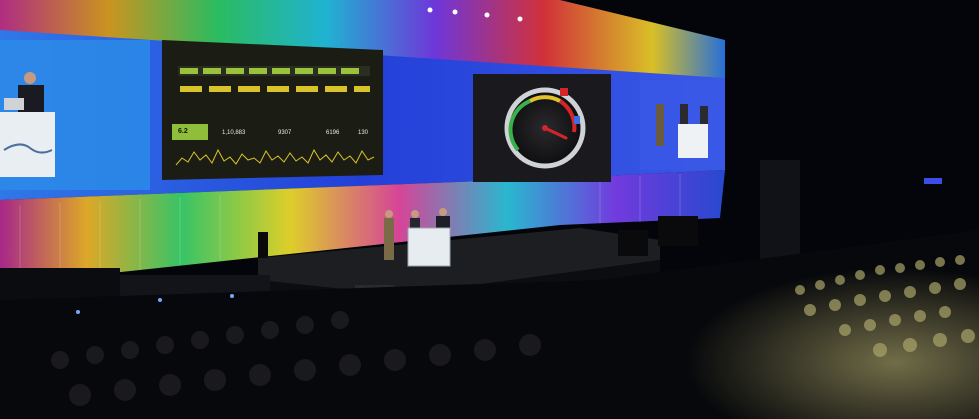 This screenshot has height=419, width=979. Describe the element at coordinates (333, 133) in the screenshot. I see `dashboard-metric: 6196` at that location.